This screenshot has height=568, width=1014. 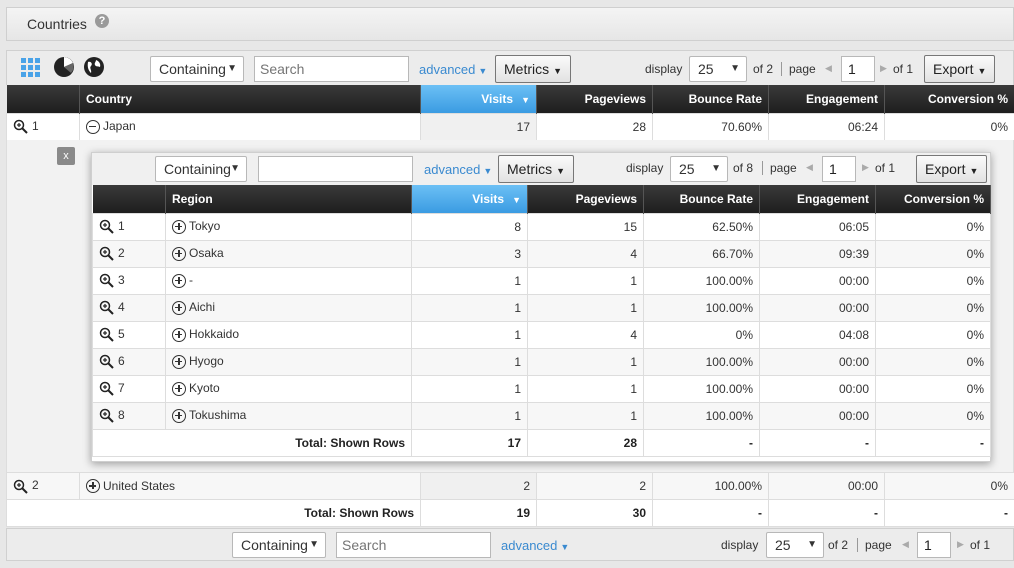 I want to click on total-pageviews: 28, so click(x=585, y=442).